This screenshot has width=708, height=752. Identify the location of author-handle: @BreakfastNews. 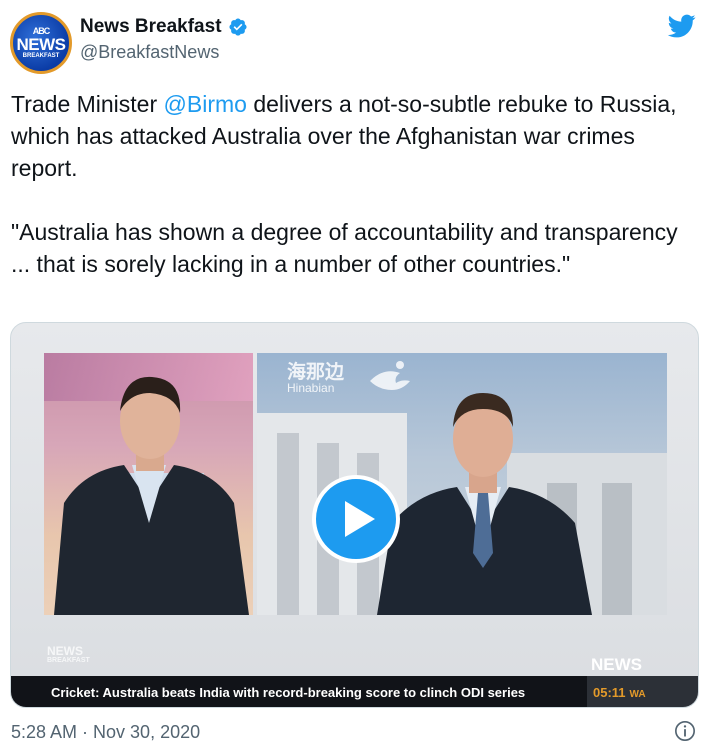
(149, 52).